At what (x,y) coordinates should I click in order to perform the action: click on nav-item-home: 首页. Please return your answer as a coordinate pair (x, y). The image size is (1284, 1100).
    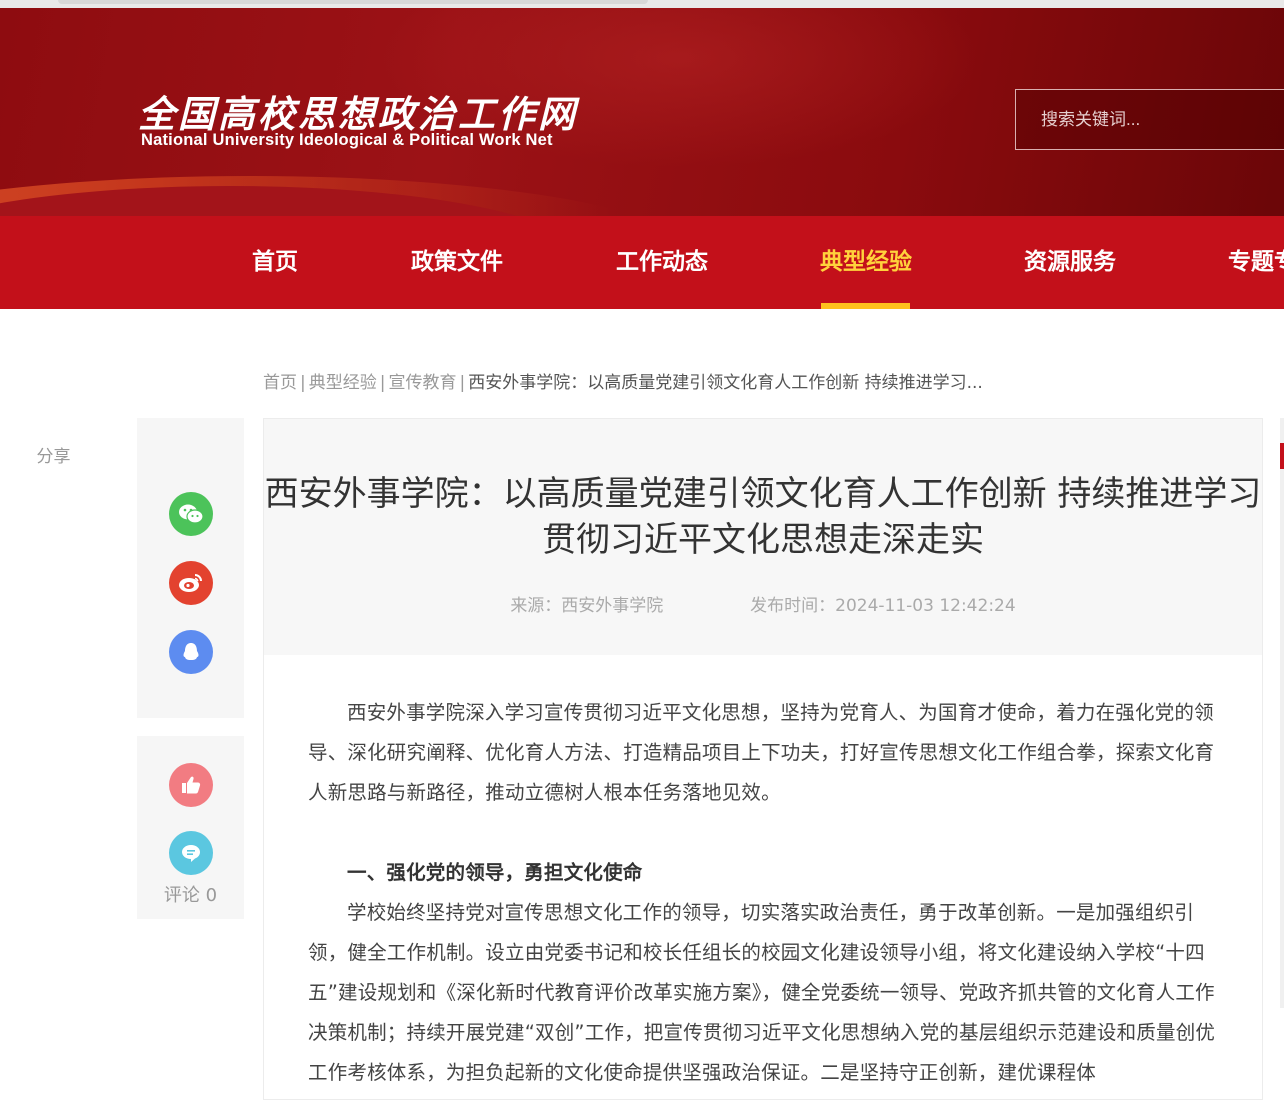
    Looking at the image, I should click on (275, 262).